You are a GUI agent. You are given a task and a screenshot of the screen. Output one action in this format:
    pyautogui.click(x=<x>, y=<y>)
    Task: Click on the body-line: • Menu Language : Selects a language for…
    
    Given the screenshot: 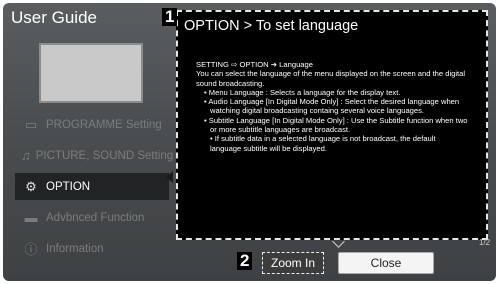 What is the action you would take?
    pyautogui.click(x=302, y=92)
    